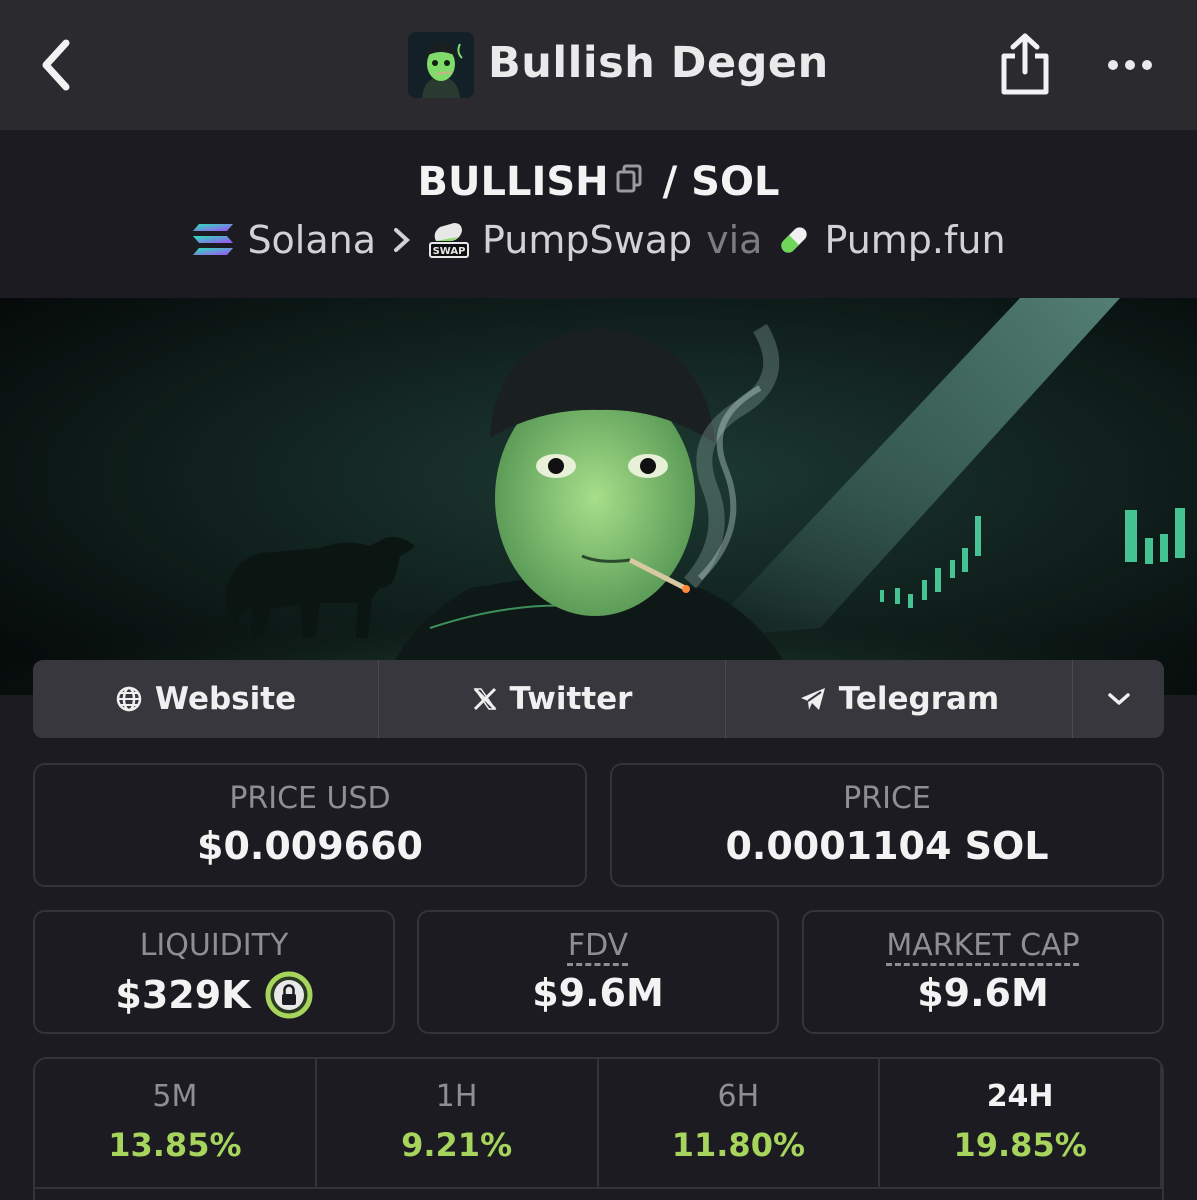 This screenshot has width=1197, height=1200. I want to click on chevron-left-icon, so click(56, 65).